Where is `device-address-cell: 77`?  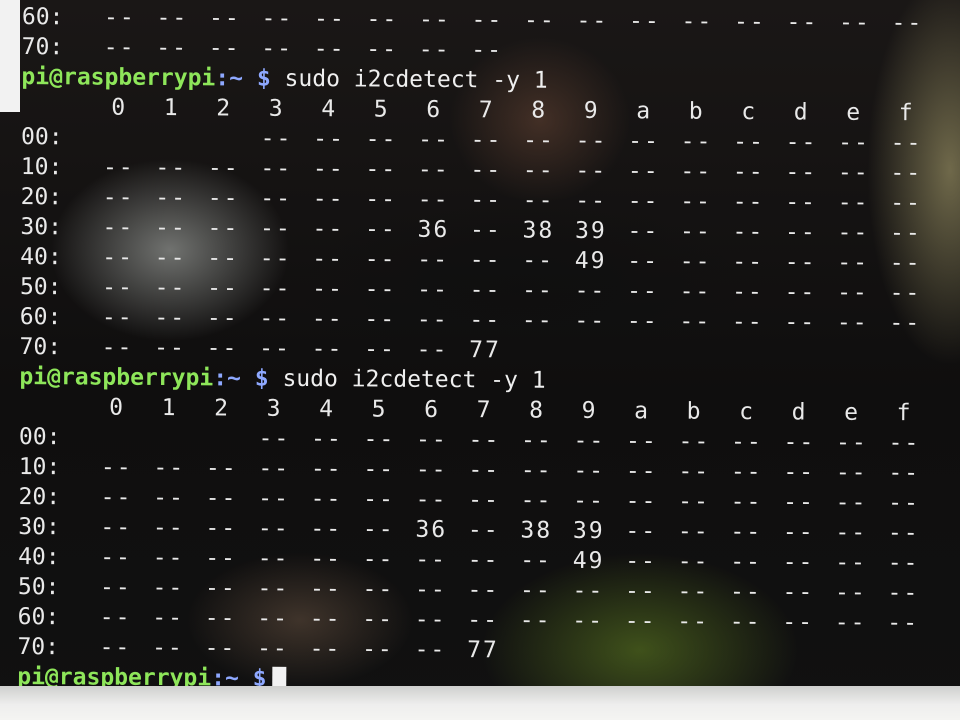
device-address-cell: 77 is located at coordinates (485, 350).